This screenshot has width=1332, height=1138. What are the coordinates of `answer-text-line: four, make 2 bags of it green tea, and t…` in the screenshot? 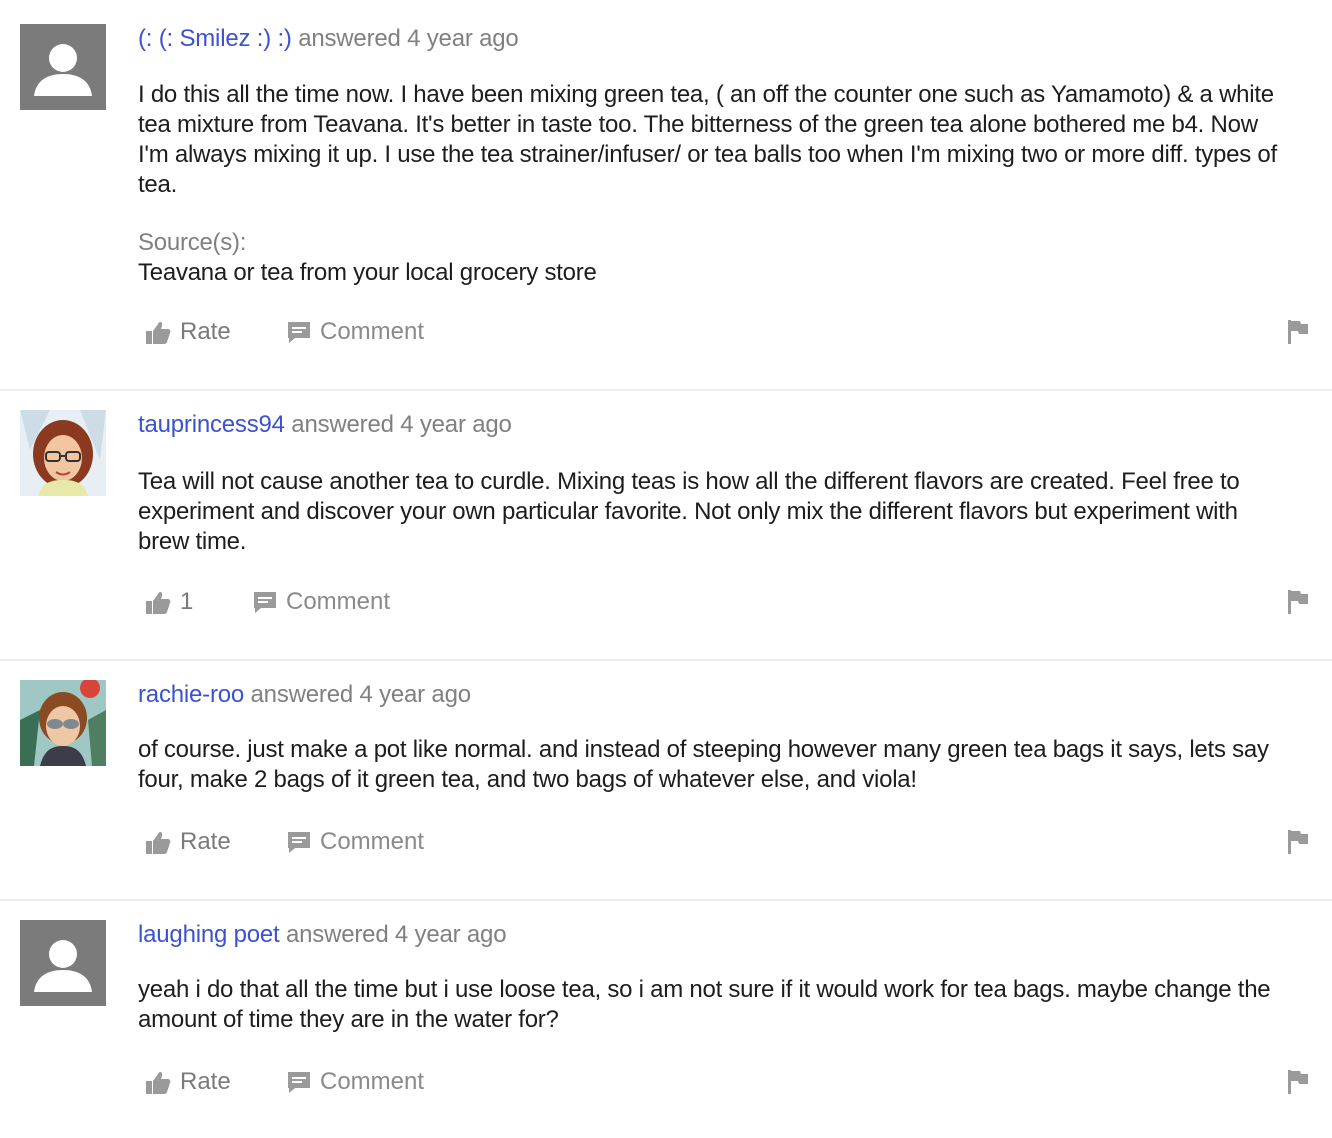 It's located at (527, 779).